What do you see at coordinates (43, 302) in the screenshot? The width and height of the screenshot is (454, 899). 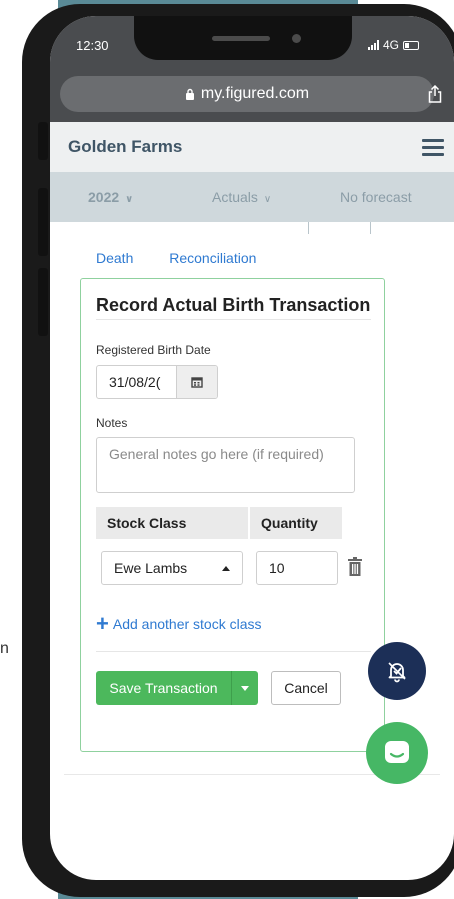 I see `phone-volume-down` at bounding box center [43, 302].